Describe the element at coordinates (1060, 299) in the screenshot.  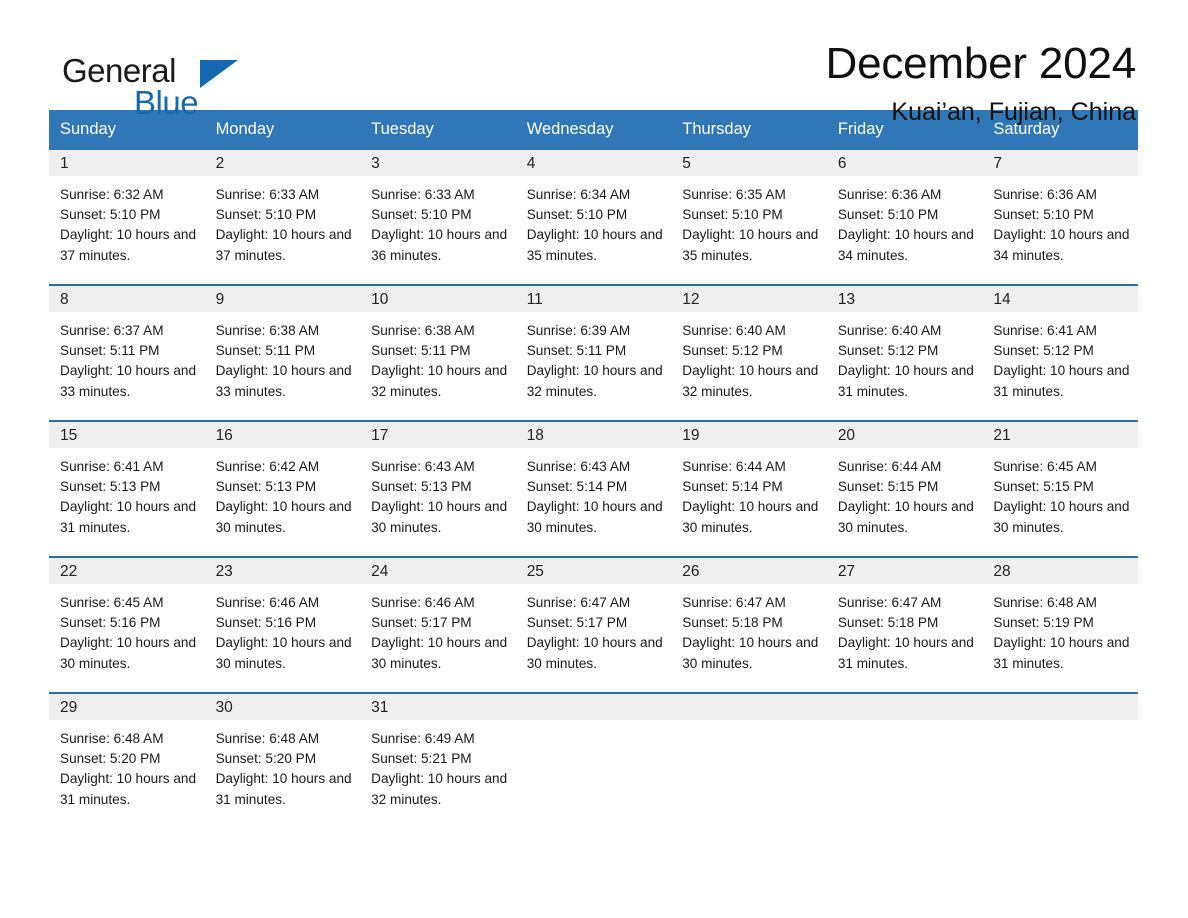
I see `day-number: 14` at that location.